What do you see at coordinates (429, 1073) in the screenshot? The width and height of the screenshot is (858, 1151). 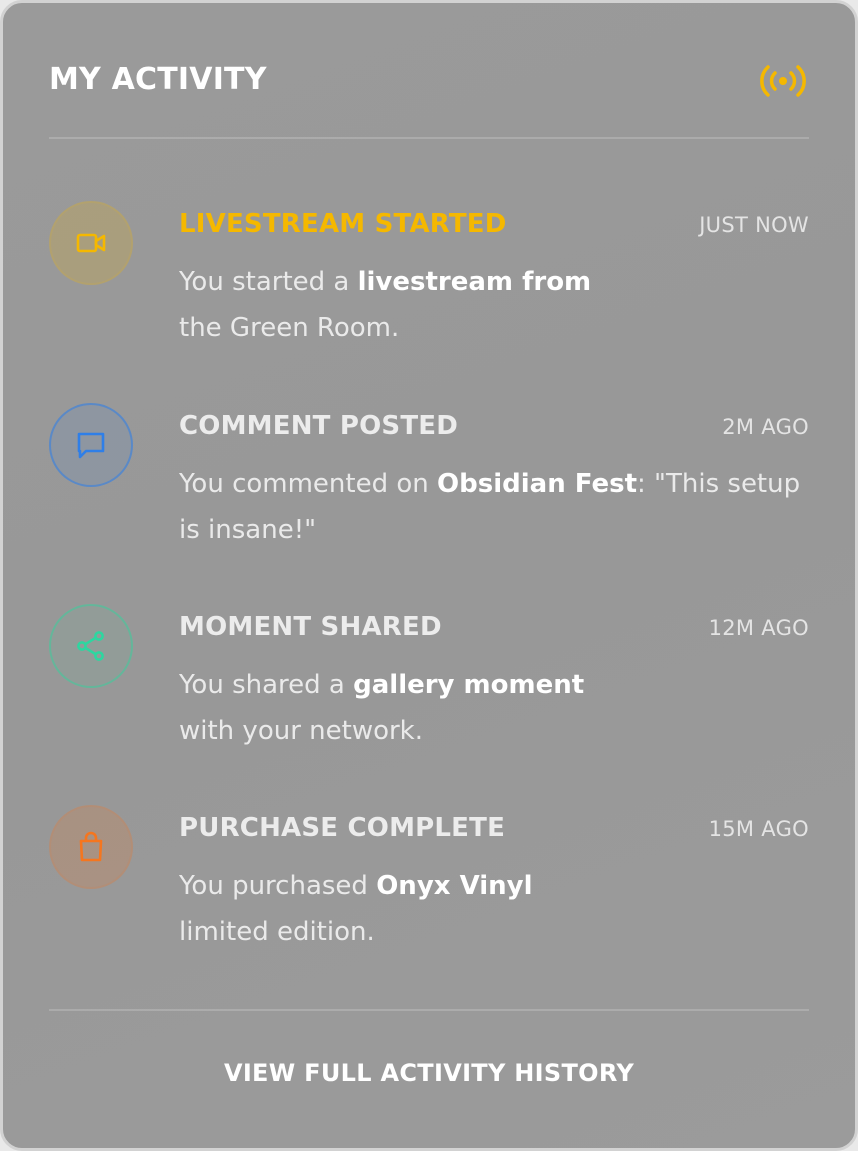 I see `view-full-history-link: VIEW FULL ACTIVITY HISTORY` at bounding box center [429, 1073].